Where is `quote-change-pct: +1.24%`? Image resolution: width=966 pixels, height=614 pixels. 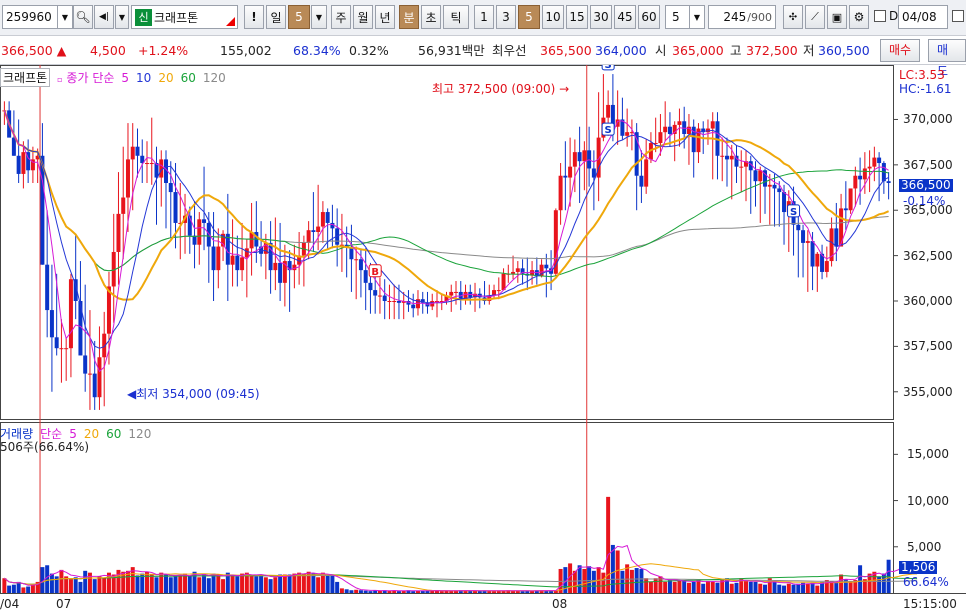
quote-change-pct: +1.24% is located at coordinates (163, 50).